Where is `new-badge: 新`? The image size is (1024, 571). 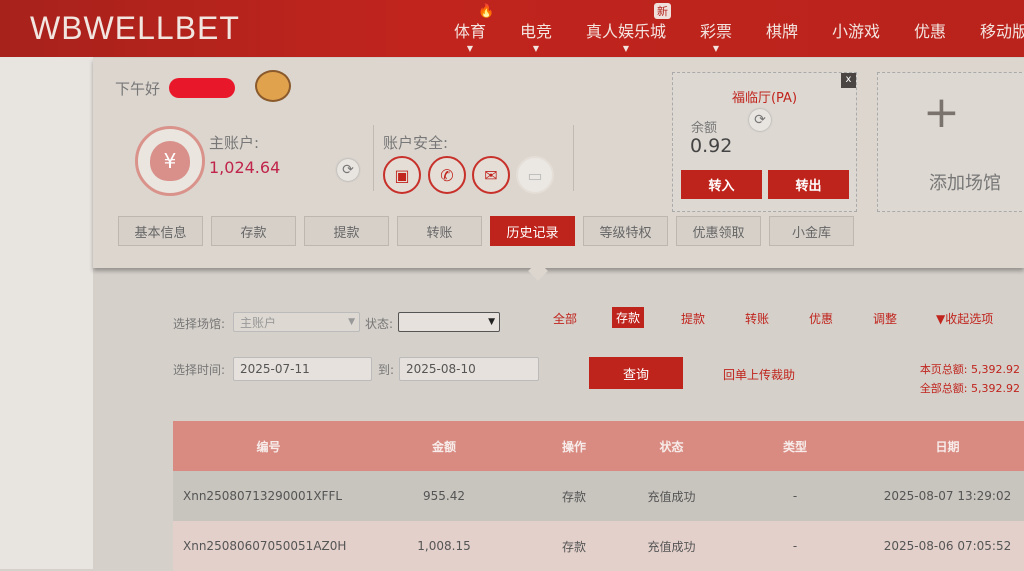
new-badge: 新 is located at coordinates (662, 11).